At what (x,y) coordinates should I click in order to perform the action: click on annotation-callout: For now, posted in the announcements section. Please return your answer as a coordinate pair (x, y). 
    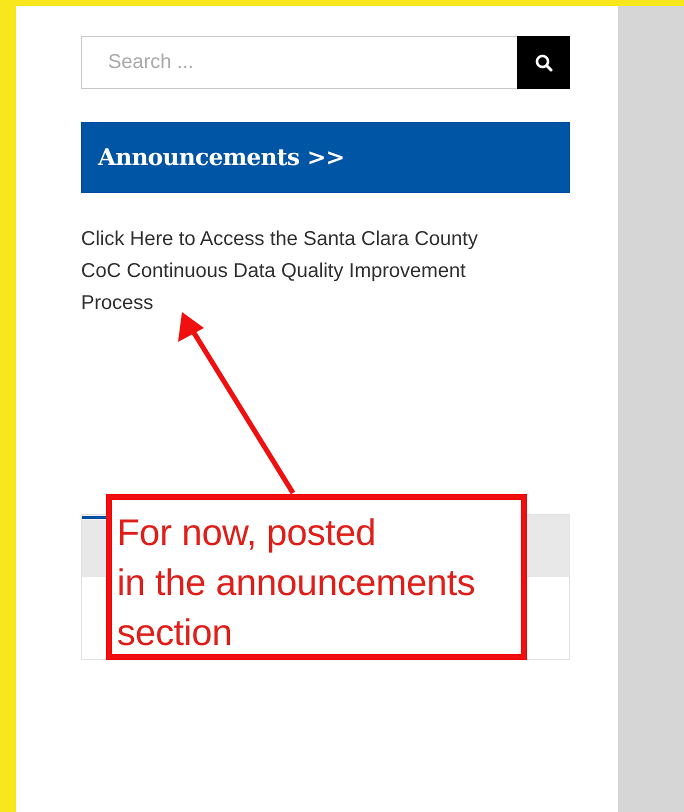
    Looking at the image, I should click on (316, 577).